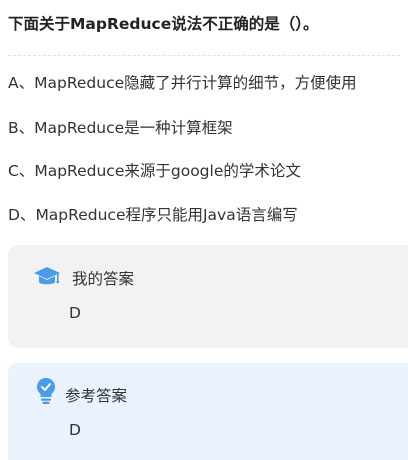 This screenshot has height=460, width=408. What do you see at coordinates (22, 215) in the screenshot?
I see `option-letter: D、` at bounding box center [22, 215].